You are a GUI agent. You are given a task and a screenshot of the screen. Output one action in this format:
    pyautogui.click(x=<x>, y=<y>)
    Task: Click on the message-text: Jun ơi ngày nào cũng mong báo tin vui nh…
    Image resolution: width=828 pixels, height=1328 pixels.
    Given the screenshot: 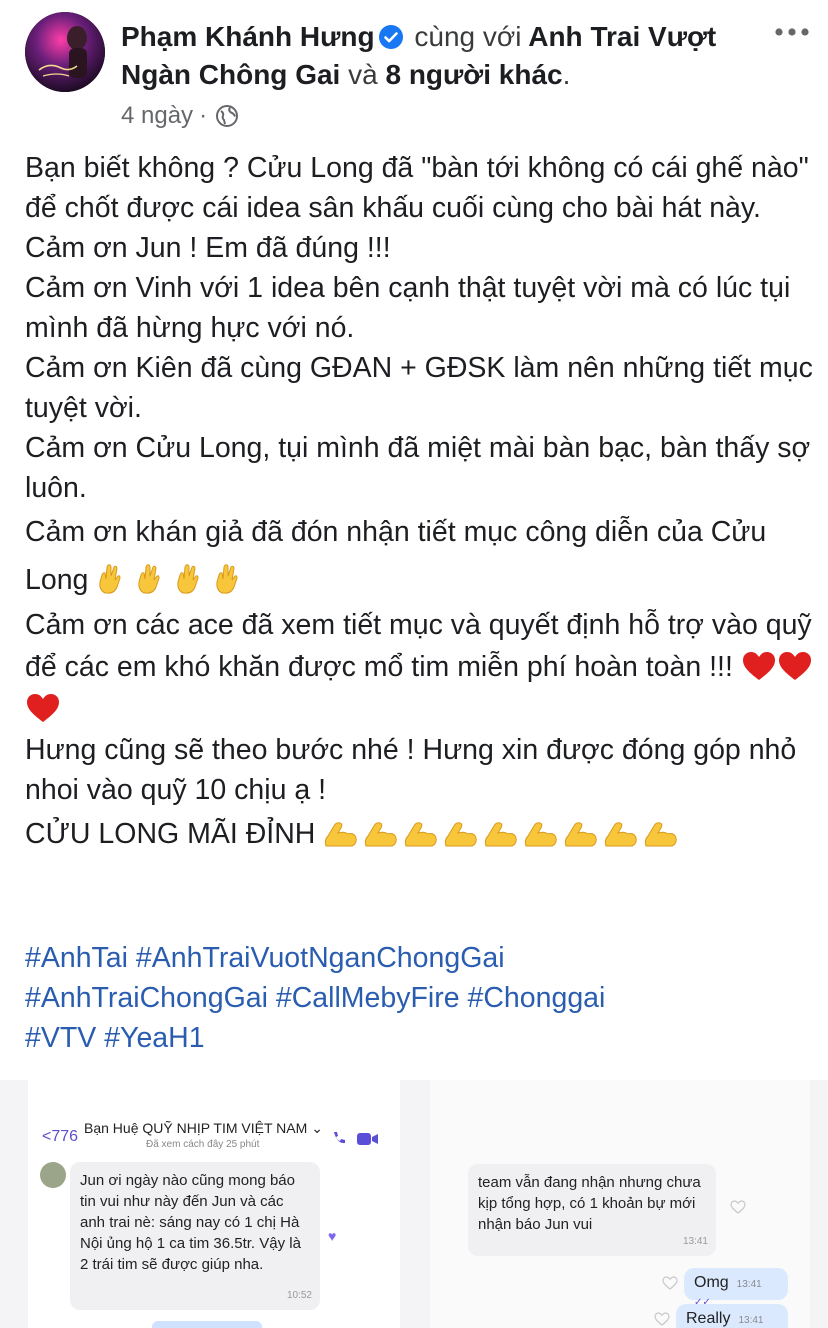 What is the action you would take?
    pyautogui.click(x=190, y=1222)
    